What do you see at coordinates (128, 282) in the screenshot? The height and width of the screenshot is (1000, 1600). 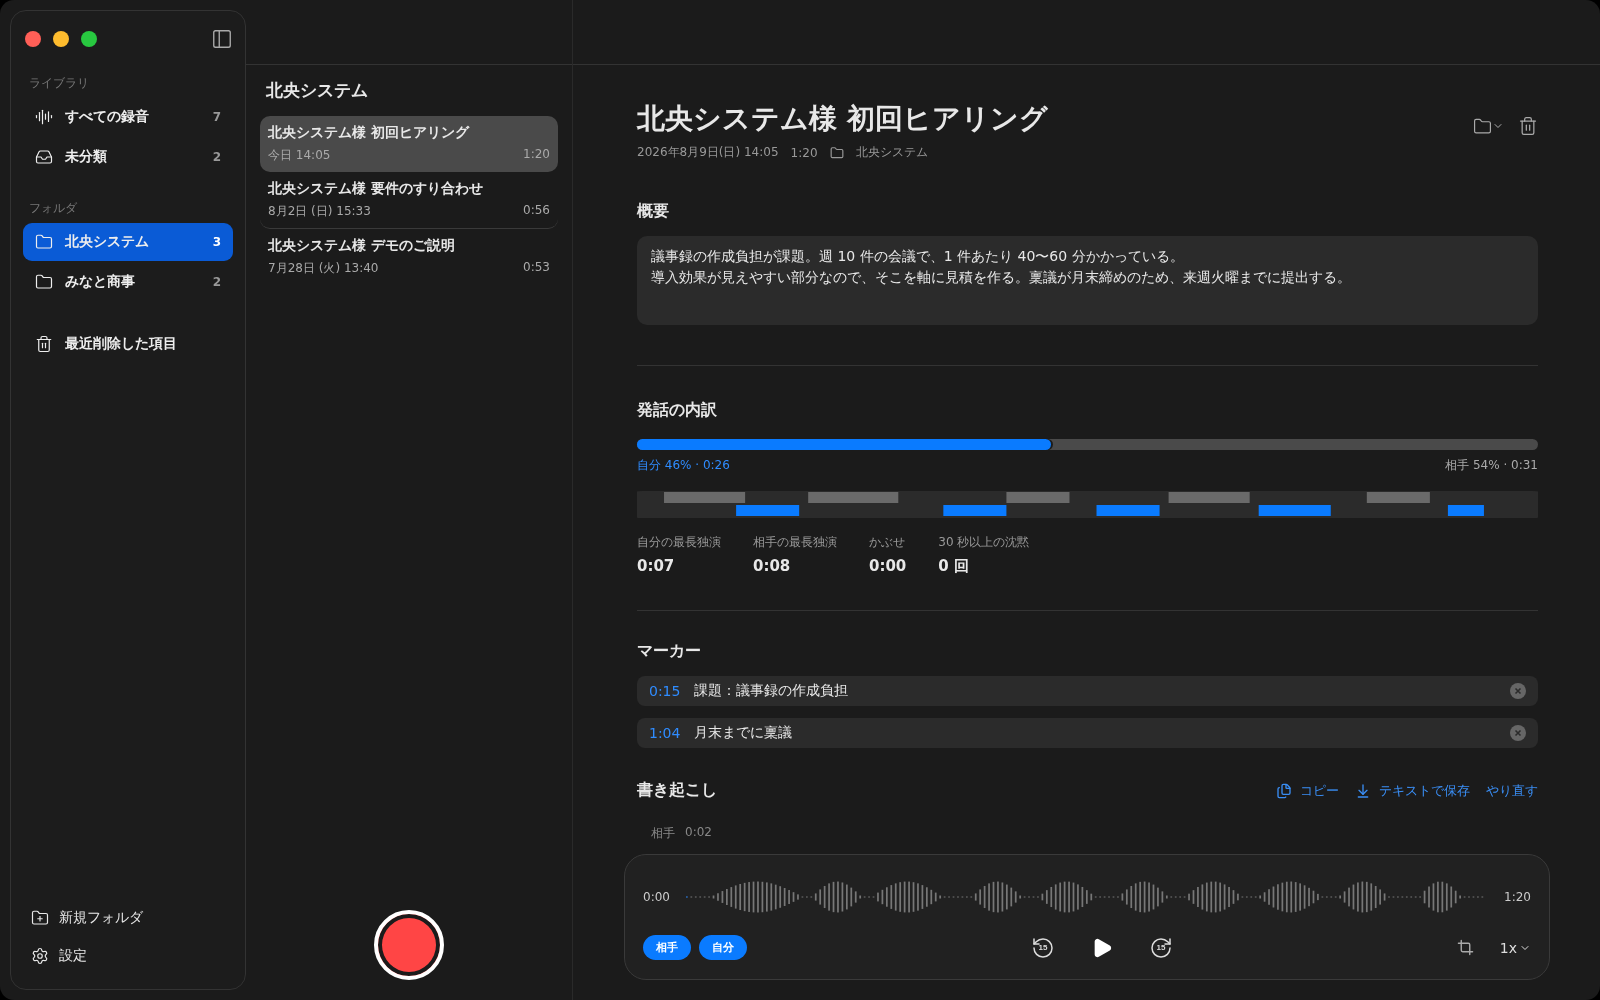 I see `sidebar-item: みなと商事 2` at bounding box center [128, 282].